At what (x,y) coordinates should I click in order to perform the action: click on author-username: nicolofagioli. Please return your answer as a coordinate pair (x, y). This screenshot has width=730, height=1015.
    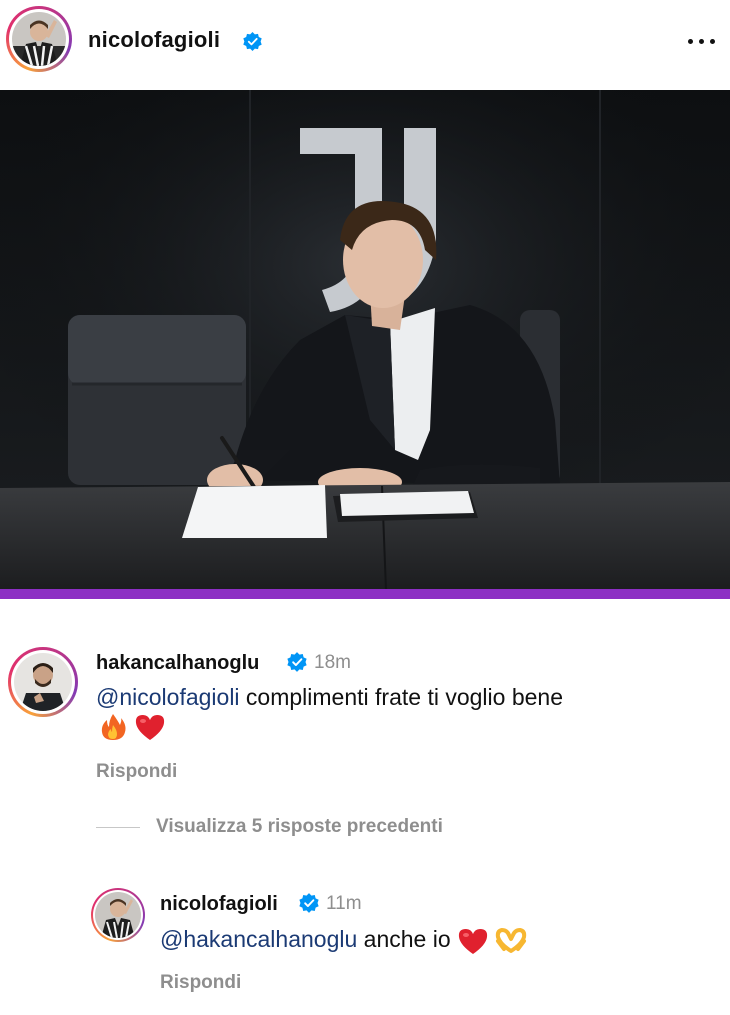
    Looking at the image, I should click on (154, 40).